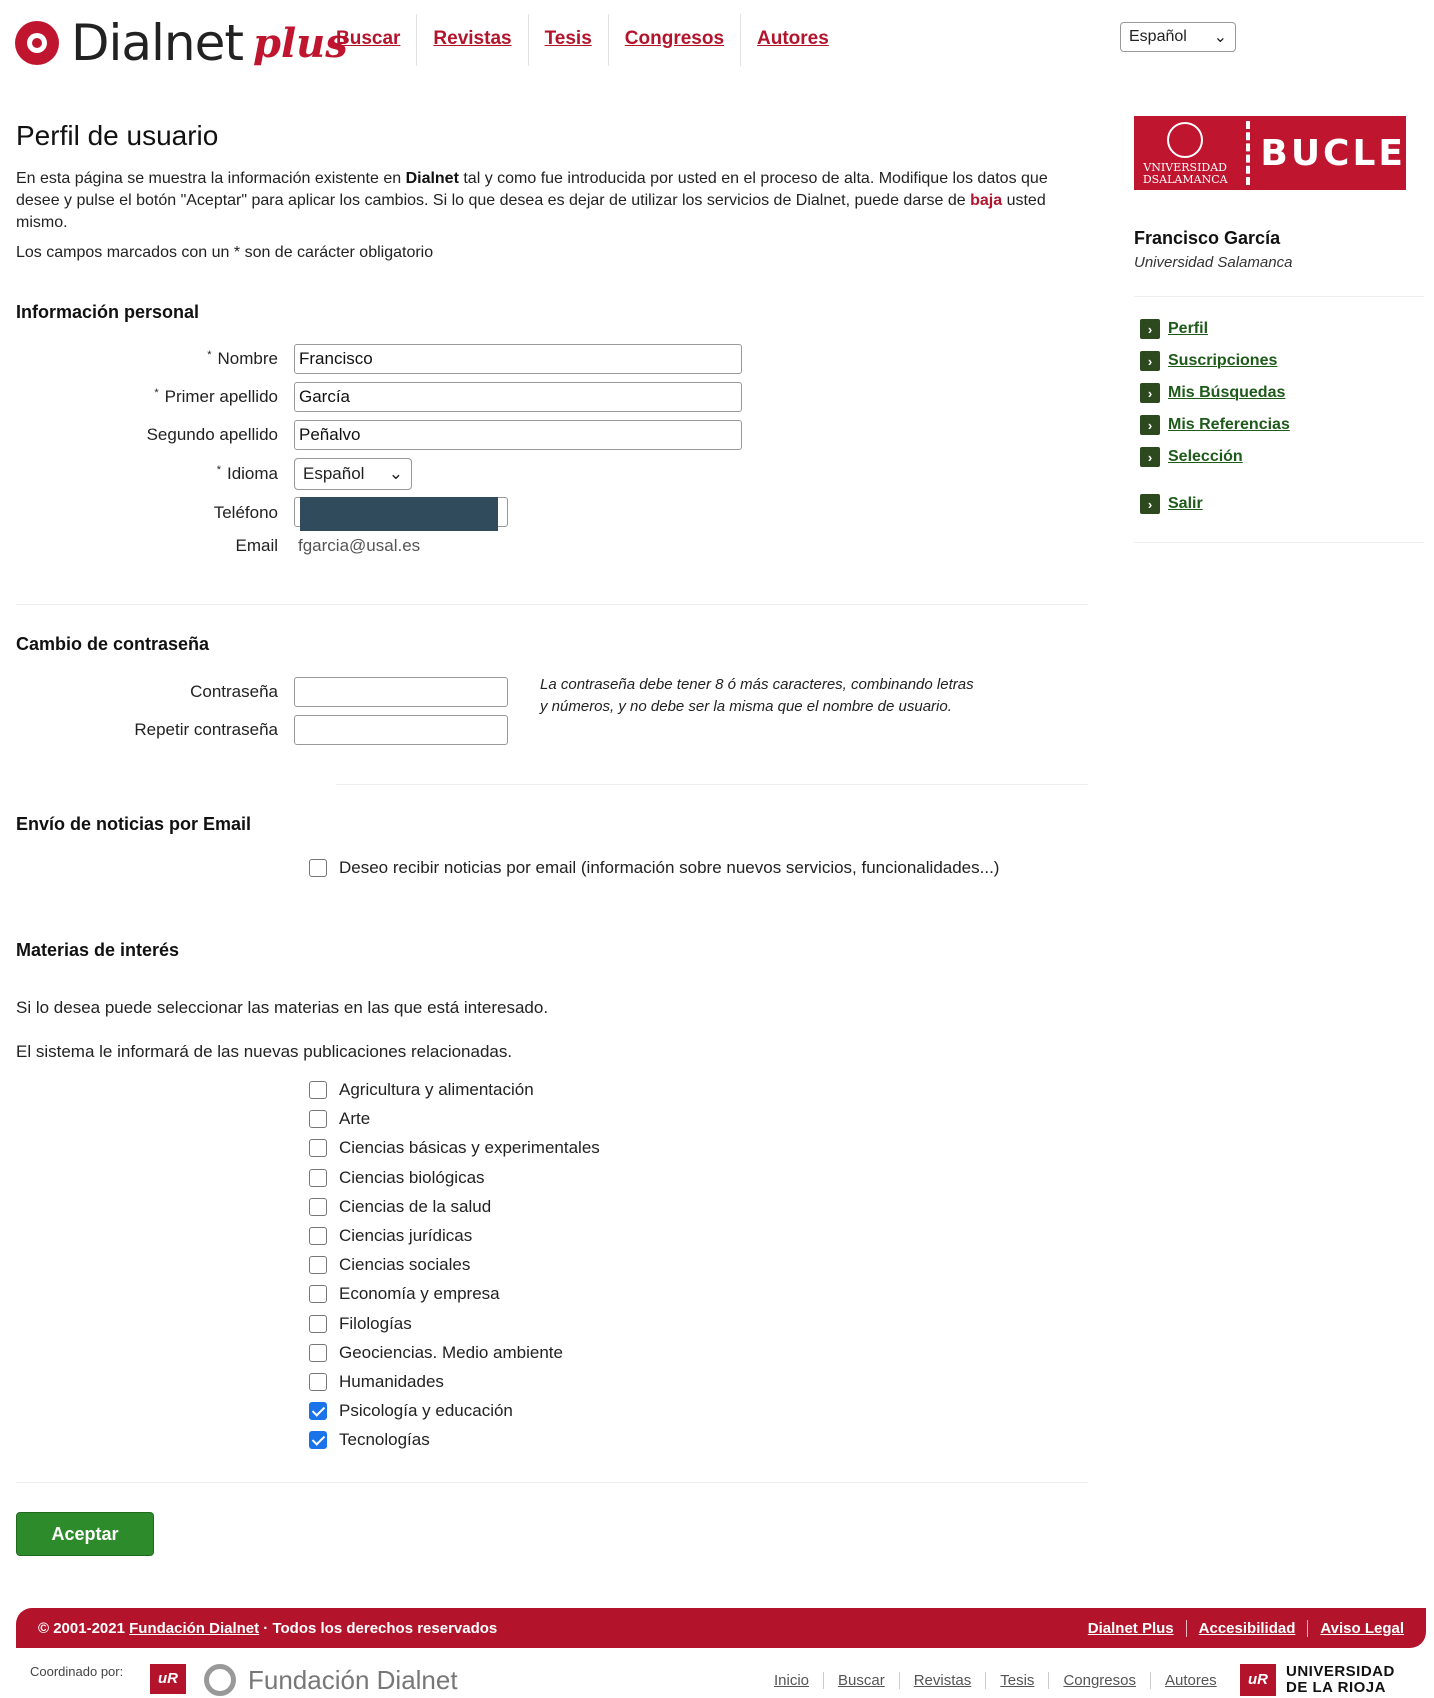  What do you see at coordinates (569, 40) in the screenshot?
I see `nav-tesis: Tesis` at bounding box center [569, 40].